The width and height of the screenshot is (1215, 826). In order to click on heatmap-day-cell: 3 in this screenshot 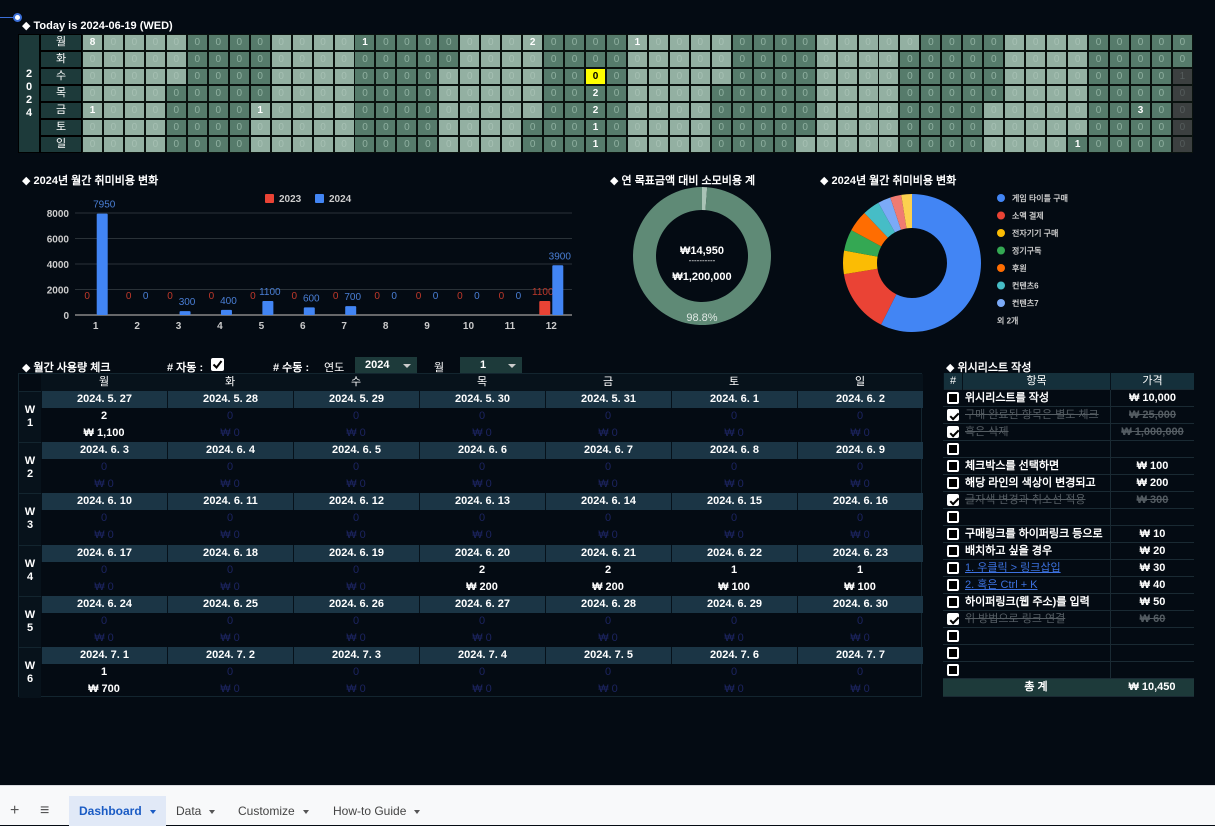, I will do `click(1140, 110)`.